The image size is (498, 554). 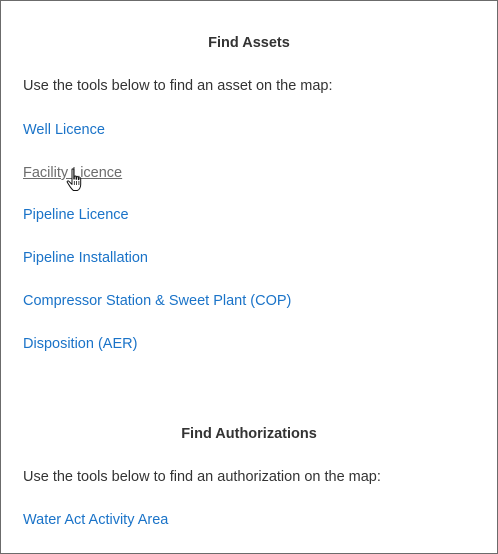 I want to click on water-act-activity-area-link: Water Act Activity Area, so click(x=95, y=520).